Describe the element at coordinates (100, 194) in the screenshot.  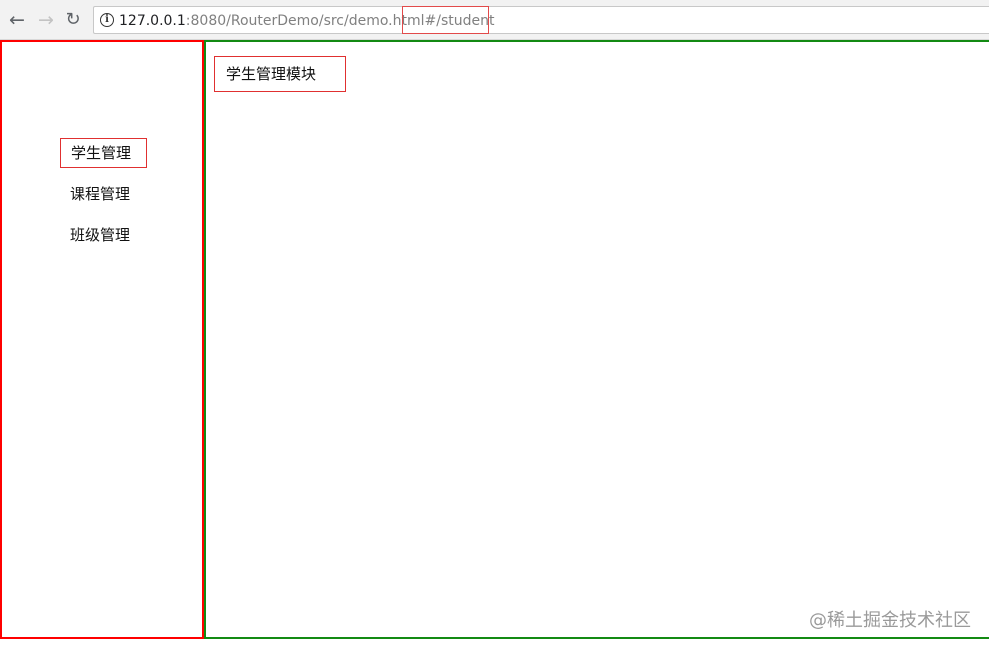
I see `sidebar-item-course: 课程管理` at that location.